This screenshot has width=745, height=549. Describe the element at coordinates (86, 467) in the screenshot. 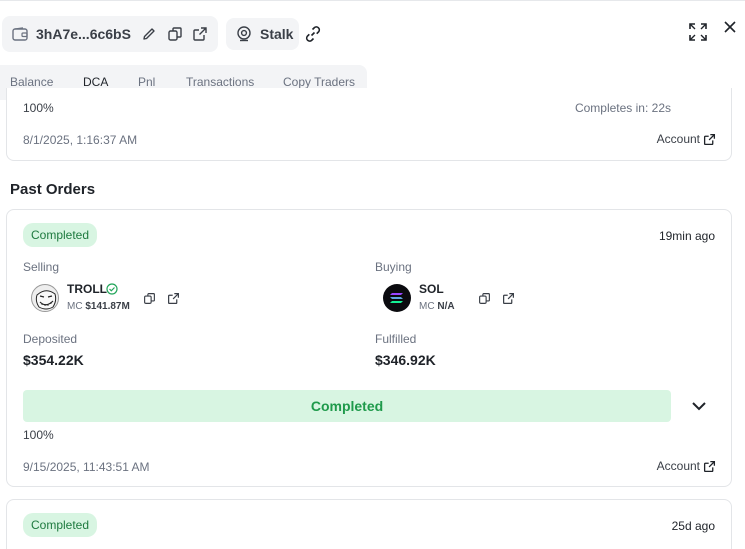

I see `order-date: 9/15/2025, 11:43:51 AM` at that location.